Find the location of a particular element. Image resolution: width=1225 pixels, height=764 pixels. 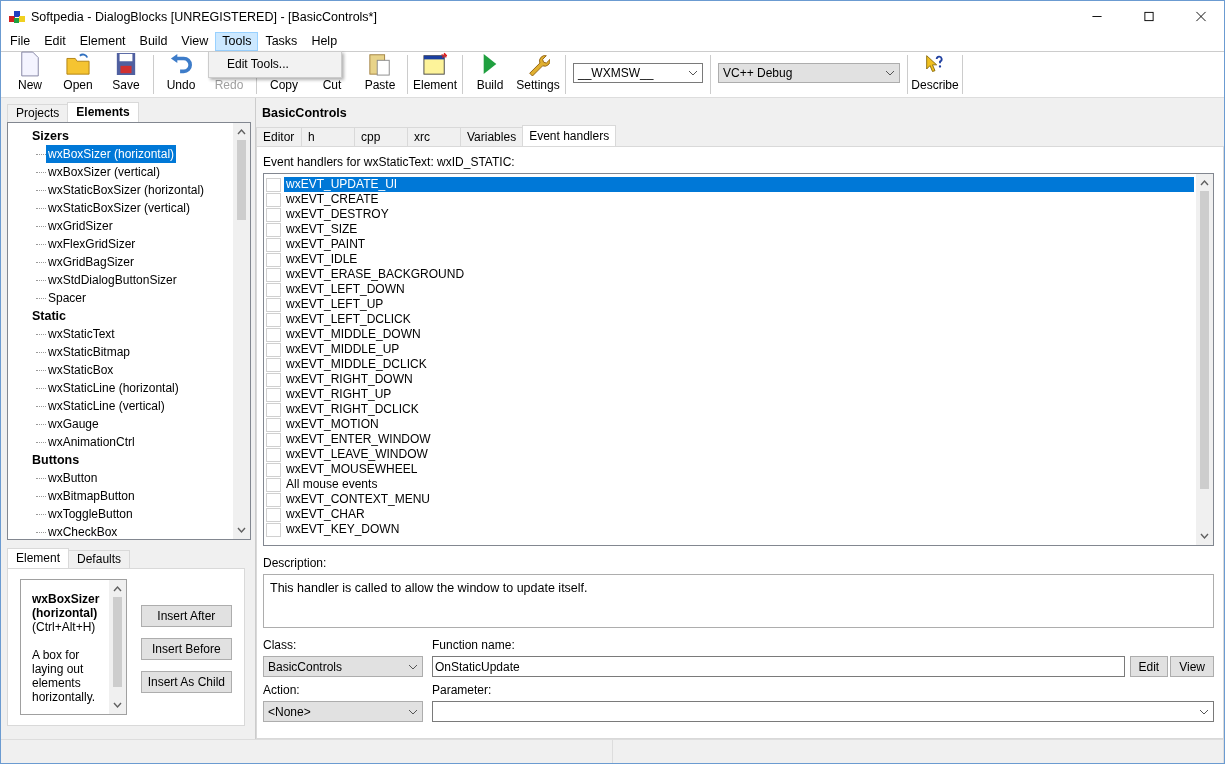

list-item: wxEVT_CREATE is located at coordinates (739, 199).